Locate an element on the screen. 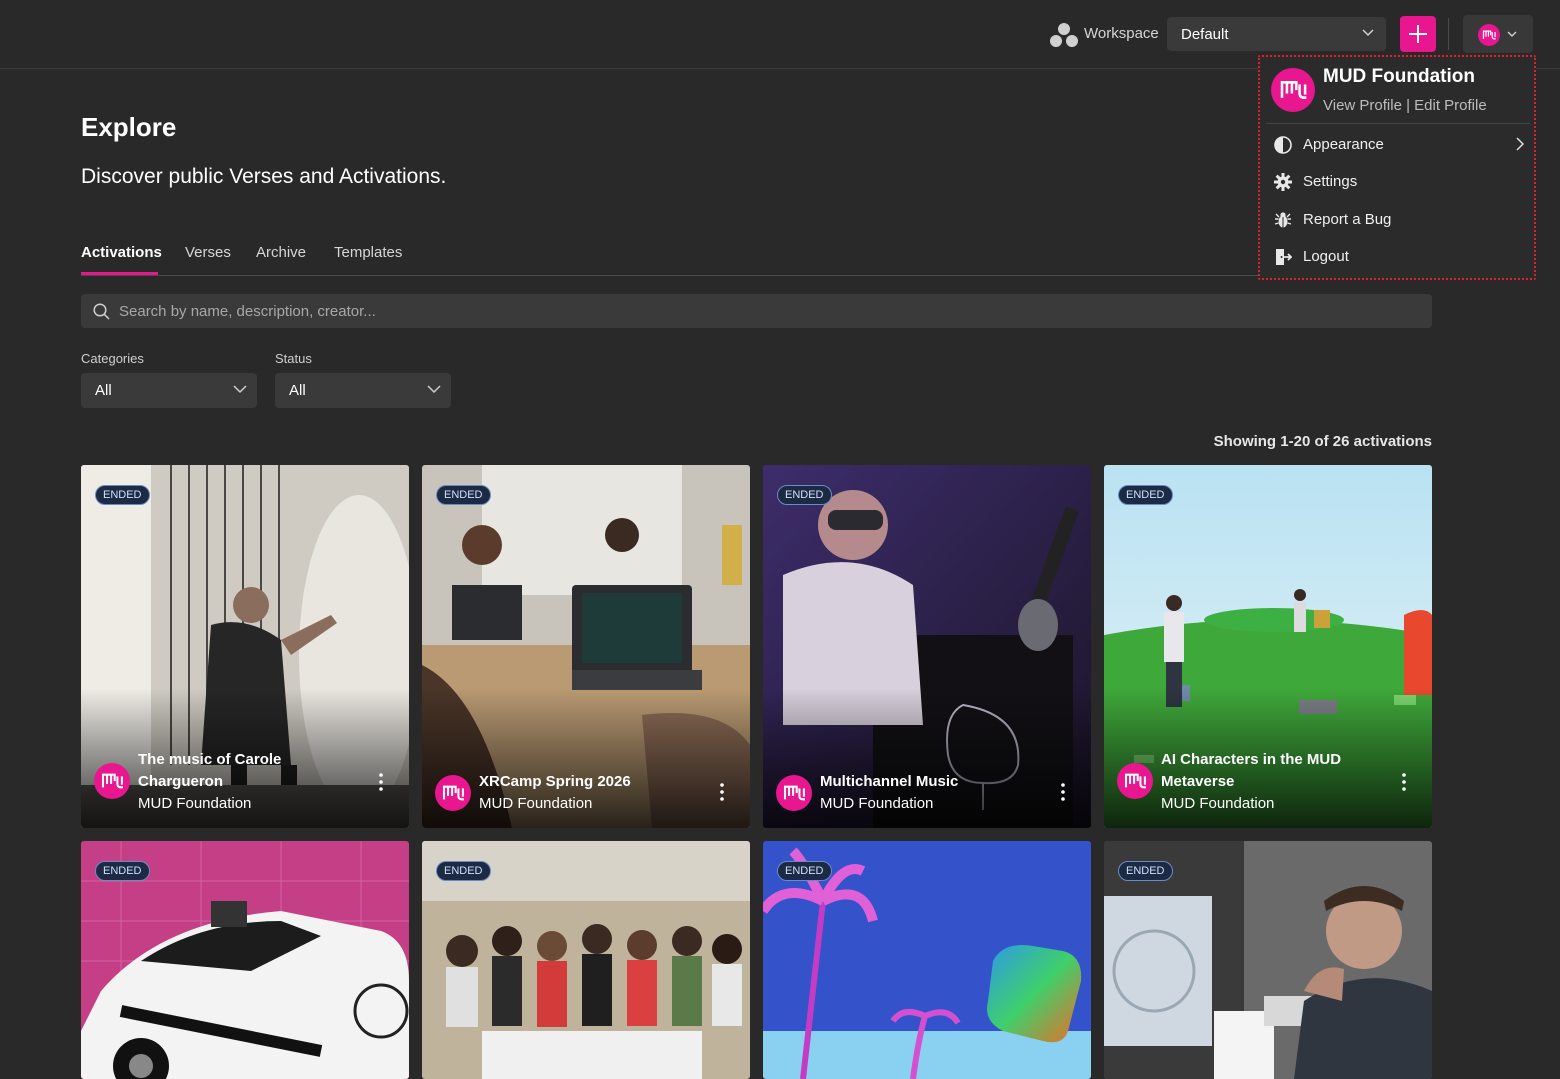  active-tab-indicator is located at coordinates (119, 273).